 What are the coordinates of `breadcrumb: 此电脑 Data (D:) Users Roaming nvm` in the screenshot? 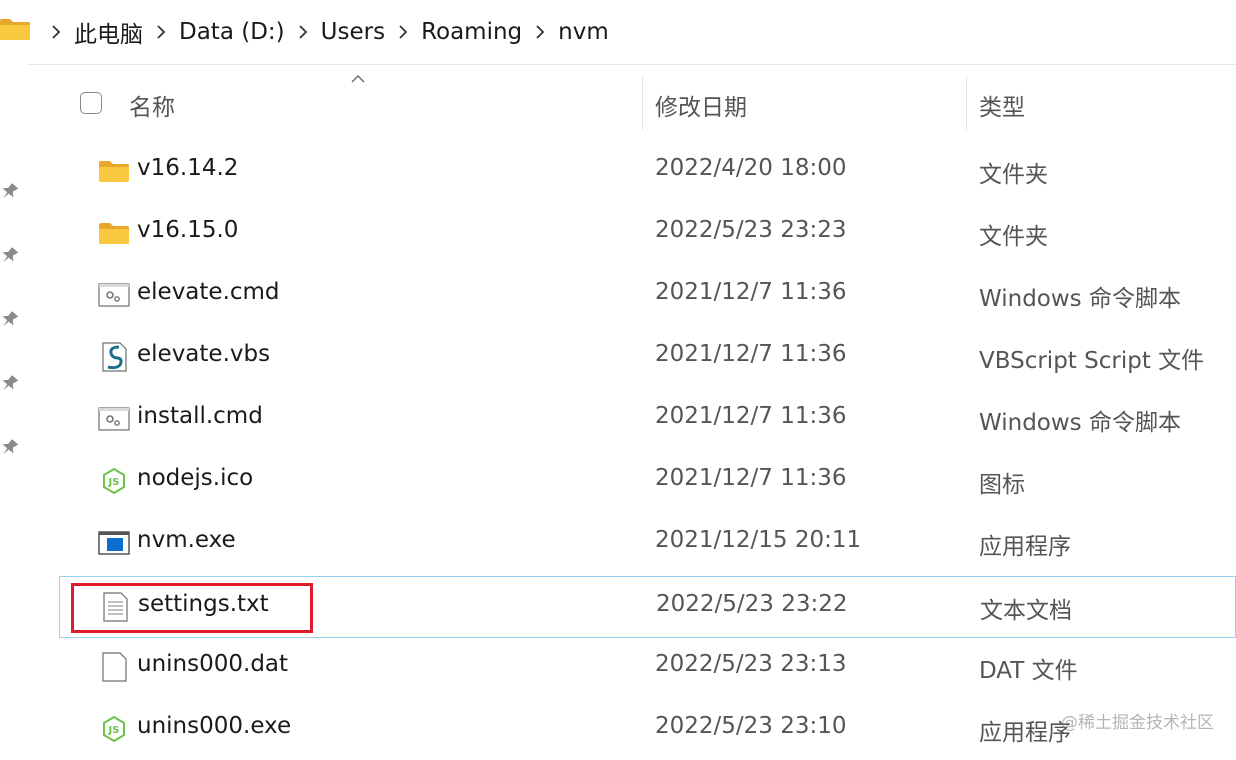 It's located at (325, 32).